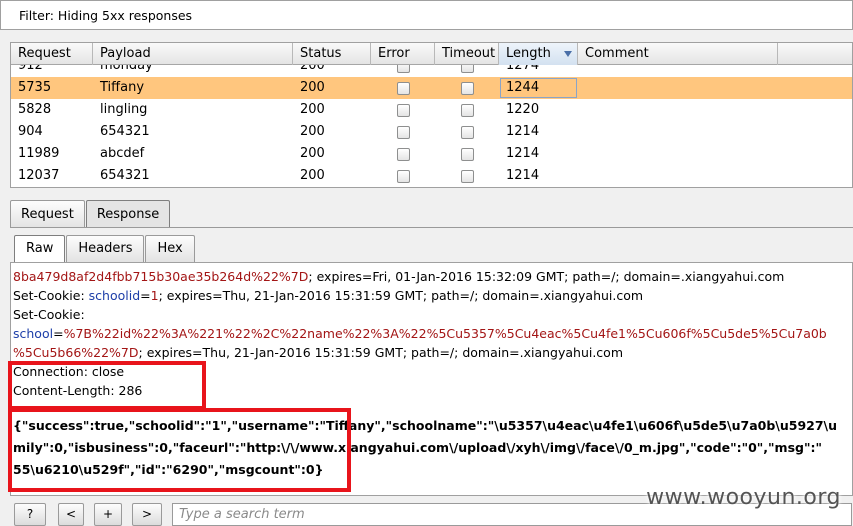  I want to click on view-tabs: Raw Headers Hex, so click(105, 248).